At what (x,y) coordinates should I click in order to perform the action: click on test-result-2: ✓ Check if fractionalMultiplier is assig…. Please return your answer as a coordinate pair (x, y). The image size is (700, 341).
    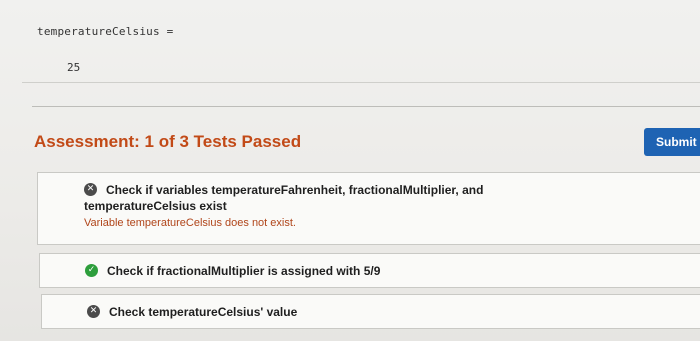
    Looking at the image, I should click on (369, 270).